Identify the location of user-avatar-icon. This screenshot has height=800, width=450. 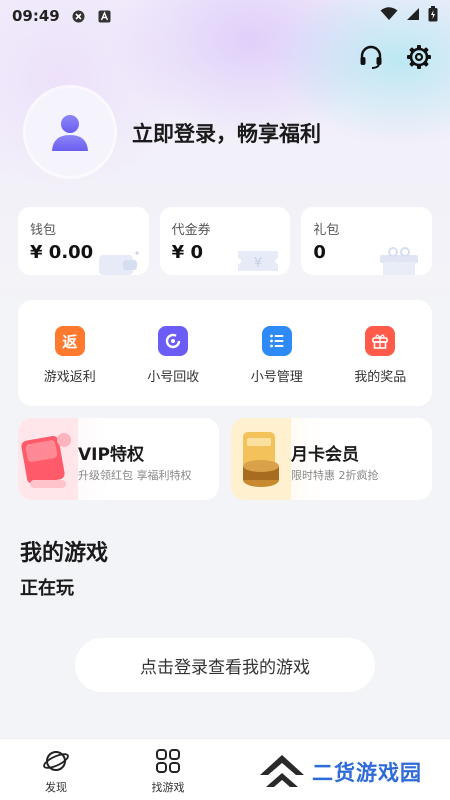
(70, 133).